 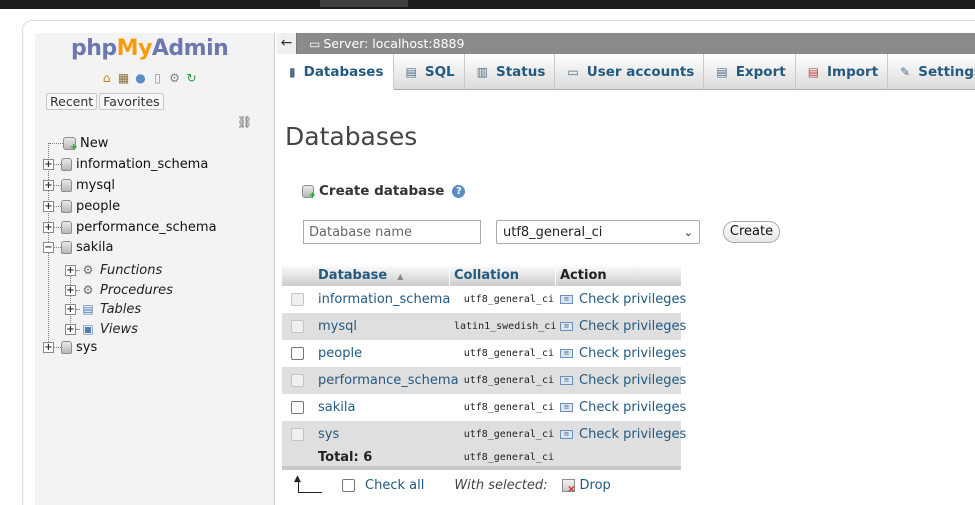 I want to click on logout-icon: ▦, so click(x=123, y=78).